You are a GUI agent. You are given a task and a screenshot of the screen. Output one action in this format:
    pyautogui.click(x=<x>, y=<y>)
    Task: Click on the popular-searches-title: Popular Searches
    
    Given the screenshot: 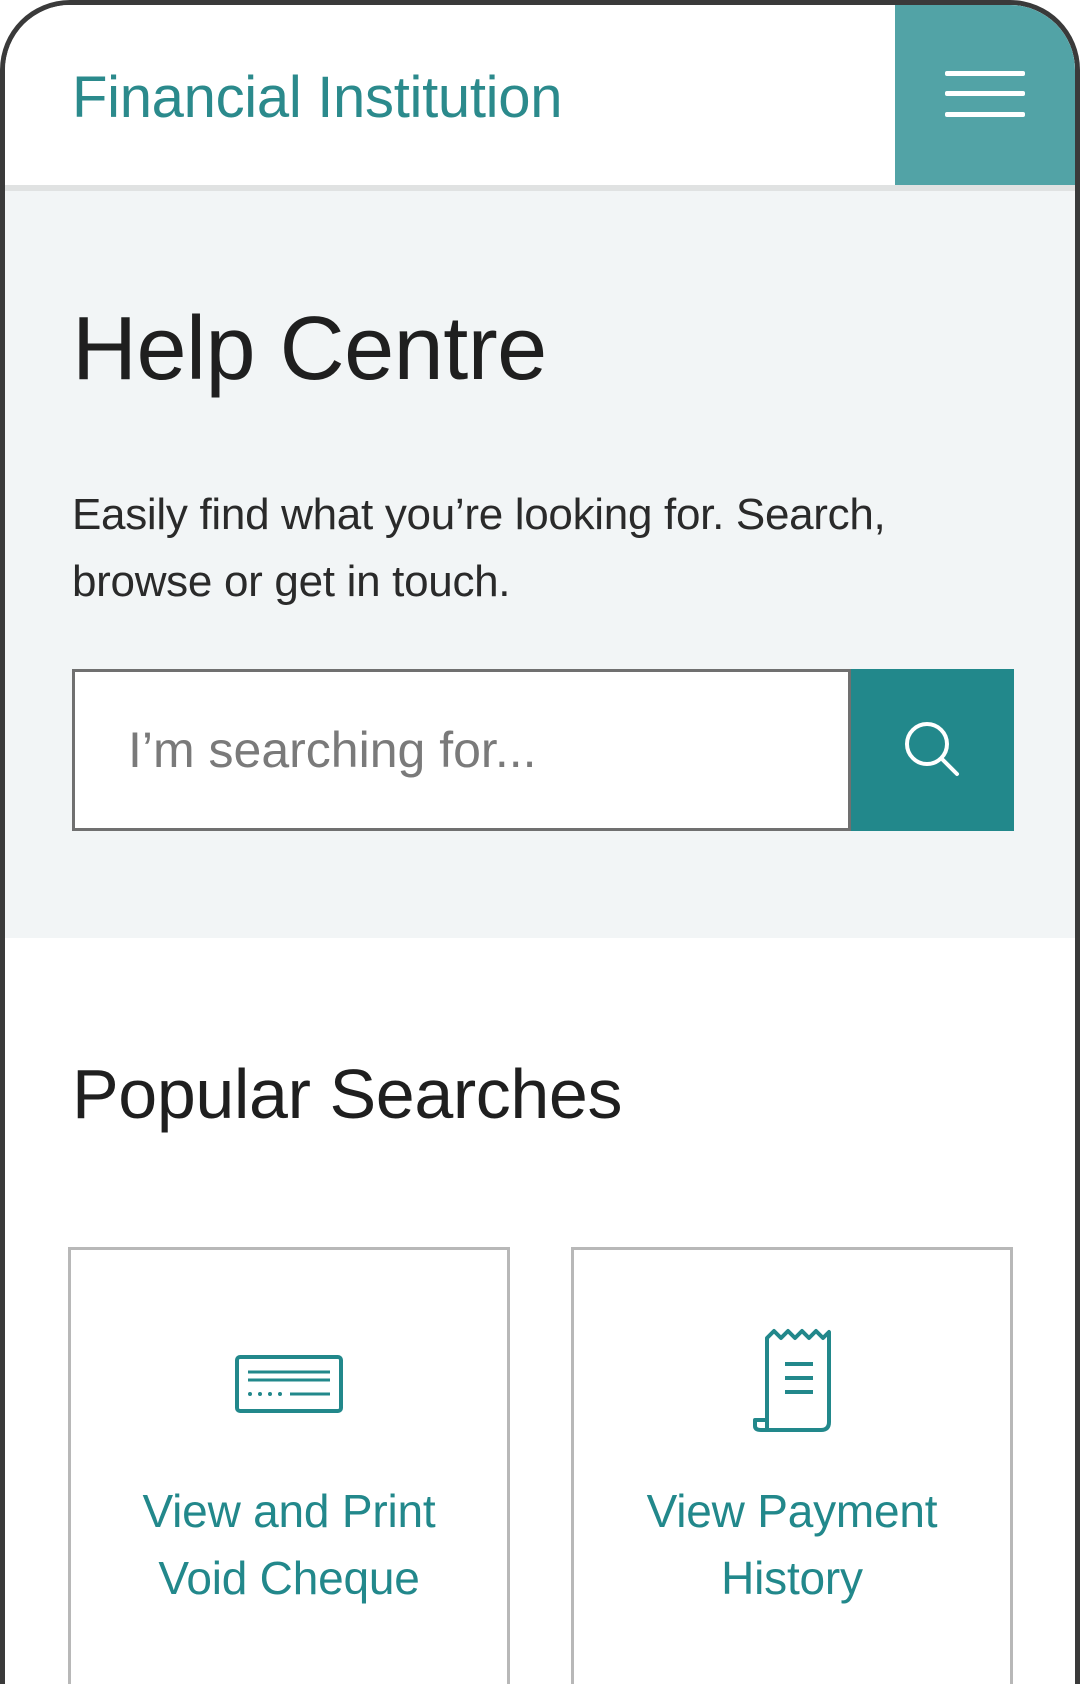 What is the action you would take?
    pyautogui.click(x=347, y=1094)
    